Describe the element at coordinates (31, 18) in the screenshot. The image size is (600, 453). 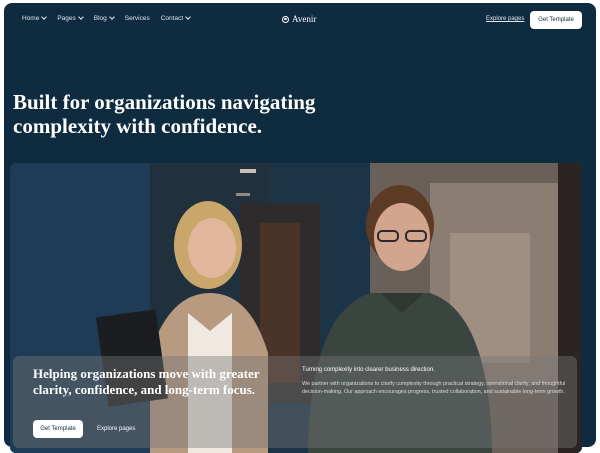
I see `nav-item-label: Home` at that location.